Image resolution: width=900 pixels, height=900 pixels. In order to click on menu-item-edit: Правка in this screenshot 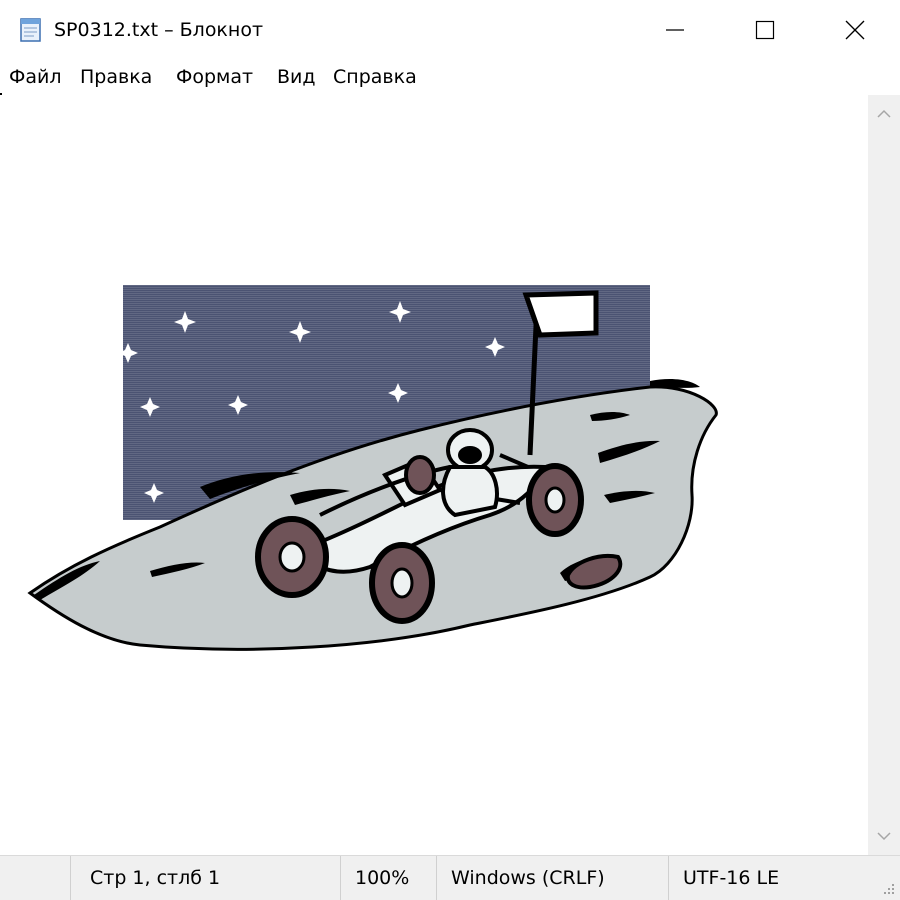, I will do `click(116, 77)`.